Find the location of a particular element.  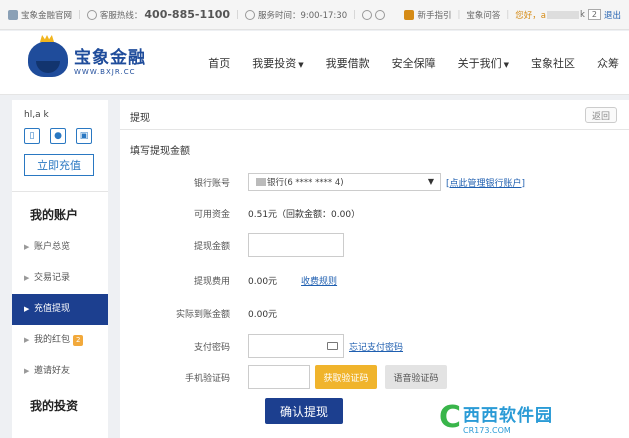

confirm-withdraw-button: 确认提现 is located at coordinates (304, 411).